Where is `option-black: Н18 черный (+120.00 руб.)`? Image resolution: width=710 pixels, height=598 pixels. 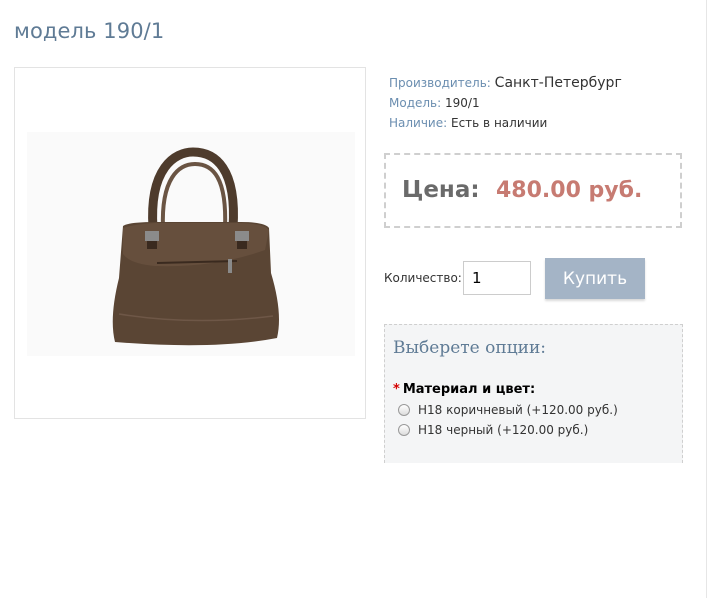 option-black: Н18 черный (+120.00 руб.) is located at coordinates (493, 430).